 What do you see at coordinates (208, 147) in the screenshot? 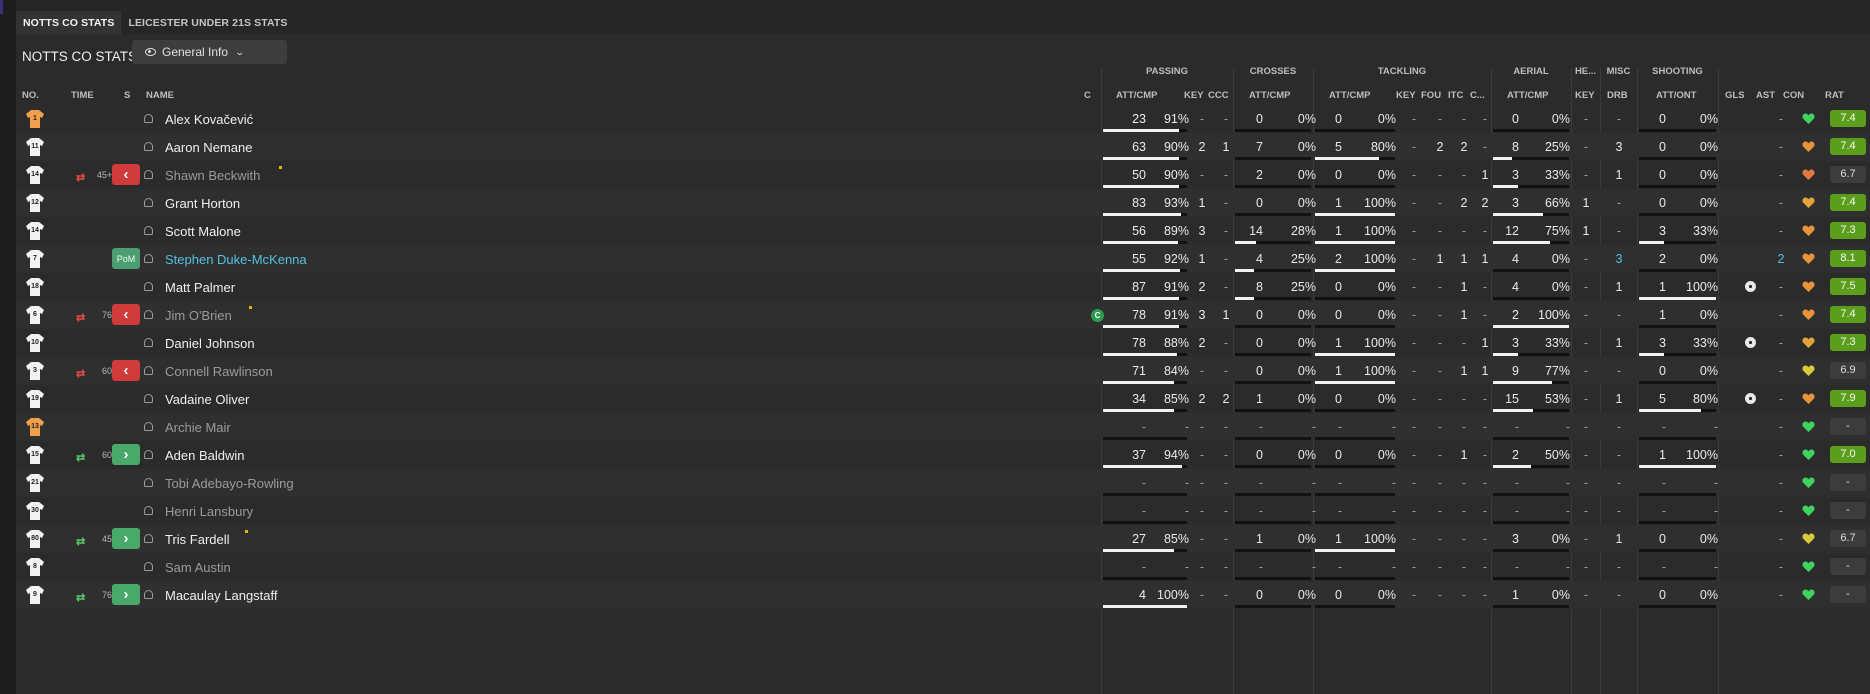
I see `player-name: Aaron Nemane` at bounding box center [208, 147].